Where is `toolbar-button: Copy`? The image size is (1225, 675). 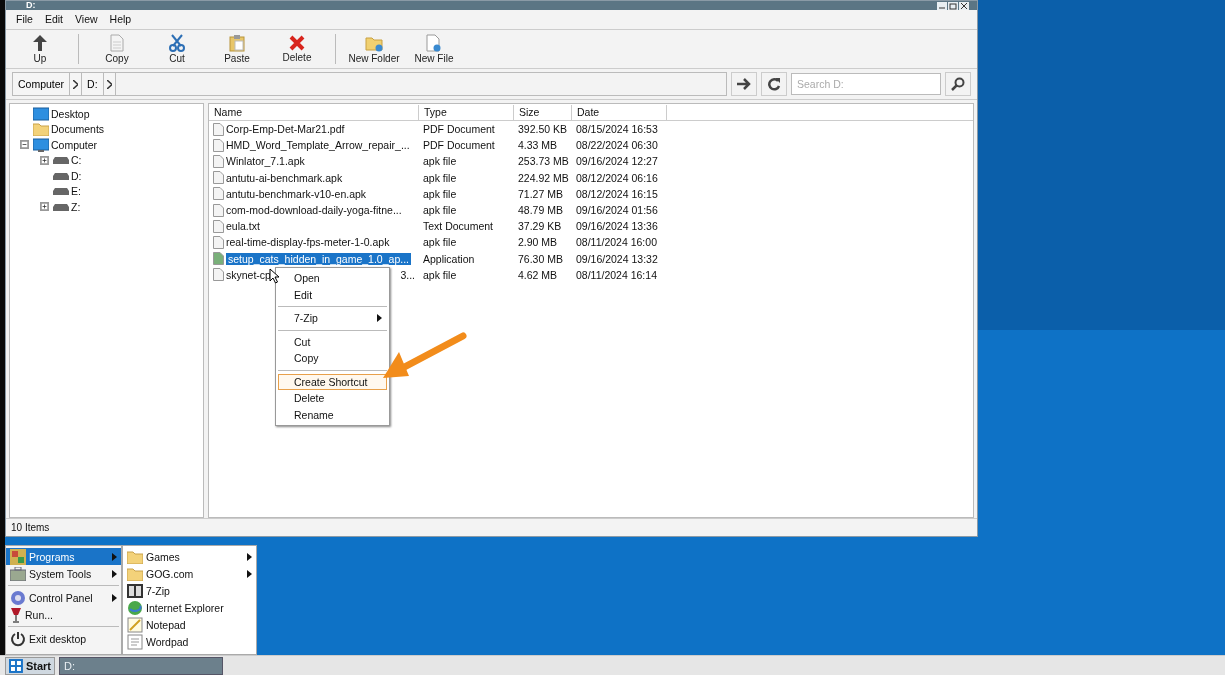 toolbar-button: Copy is located at coordinates (117, 49).